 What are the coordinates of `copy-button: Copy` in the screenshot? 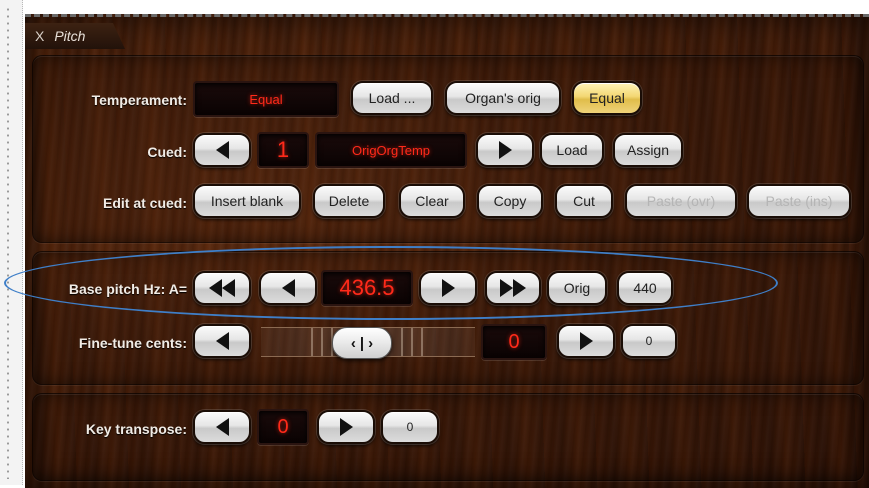 It's located at (510, 201).